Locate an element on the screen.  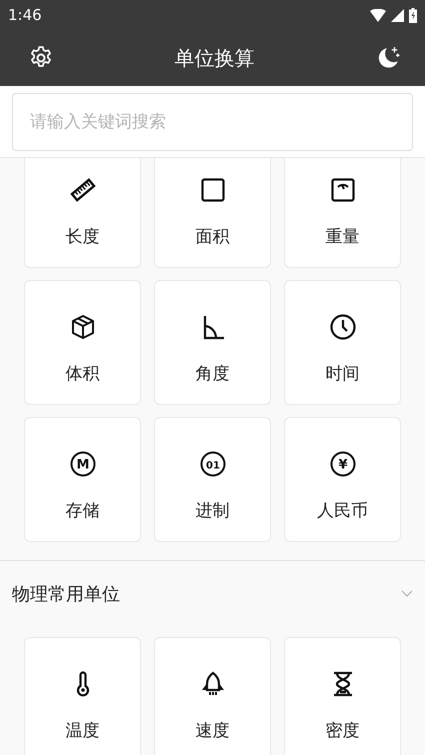
unit-card: 密度 is located at coordinates (342, 696).